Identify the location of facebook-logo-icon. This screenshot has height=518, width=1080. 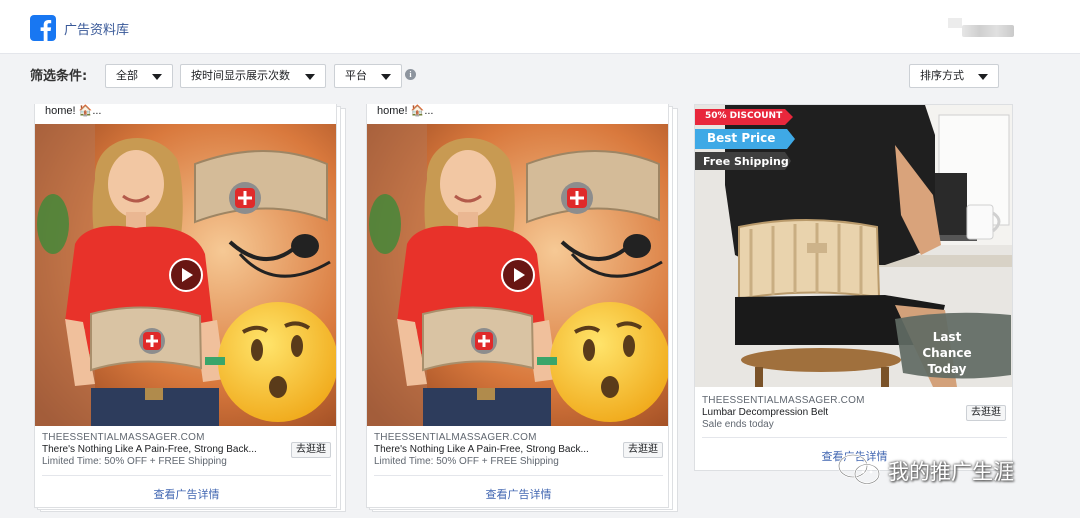
(43, 28).